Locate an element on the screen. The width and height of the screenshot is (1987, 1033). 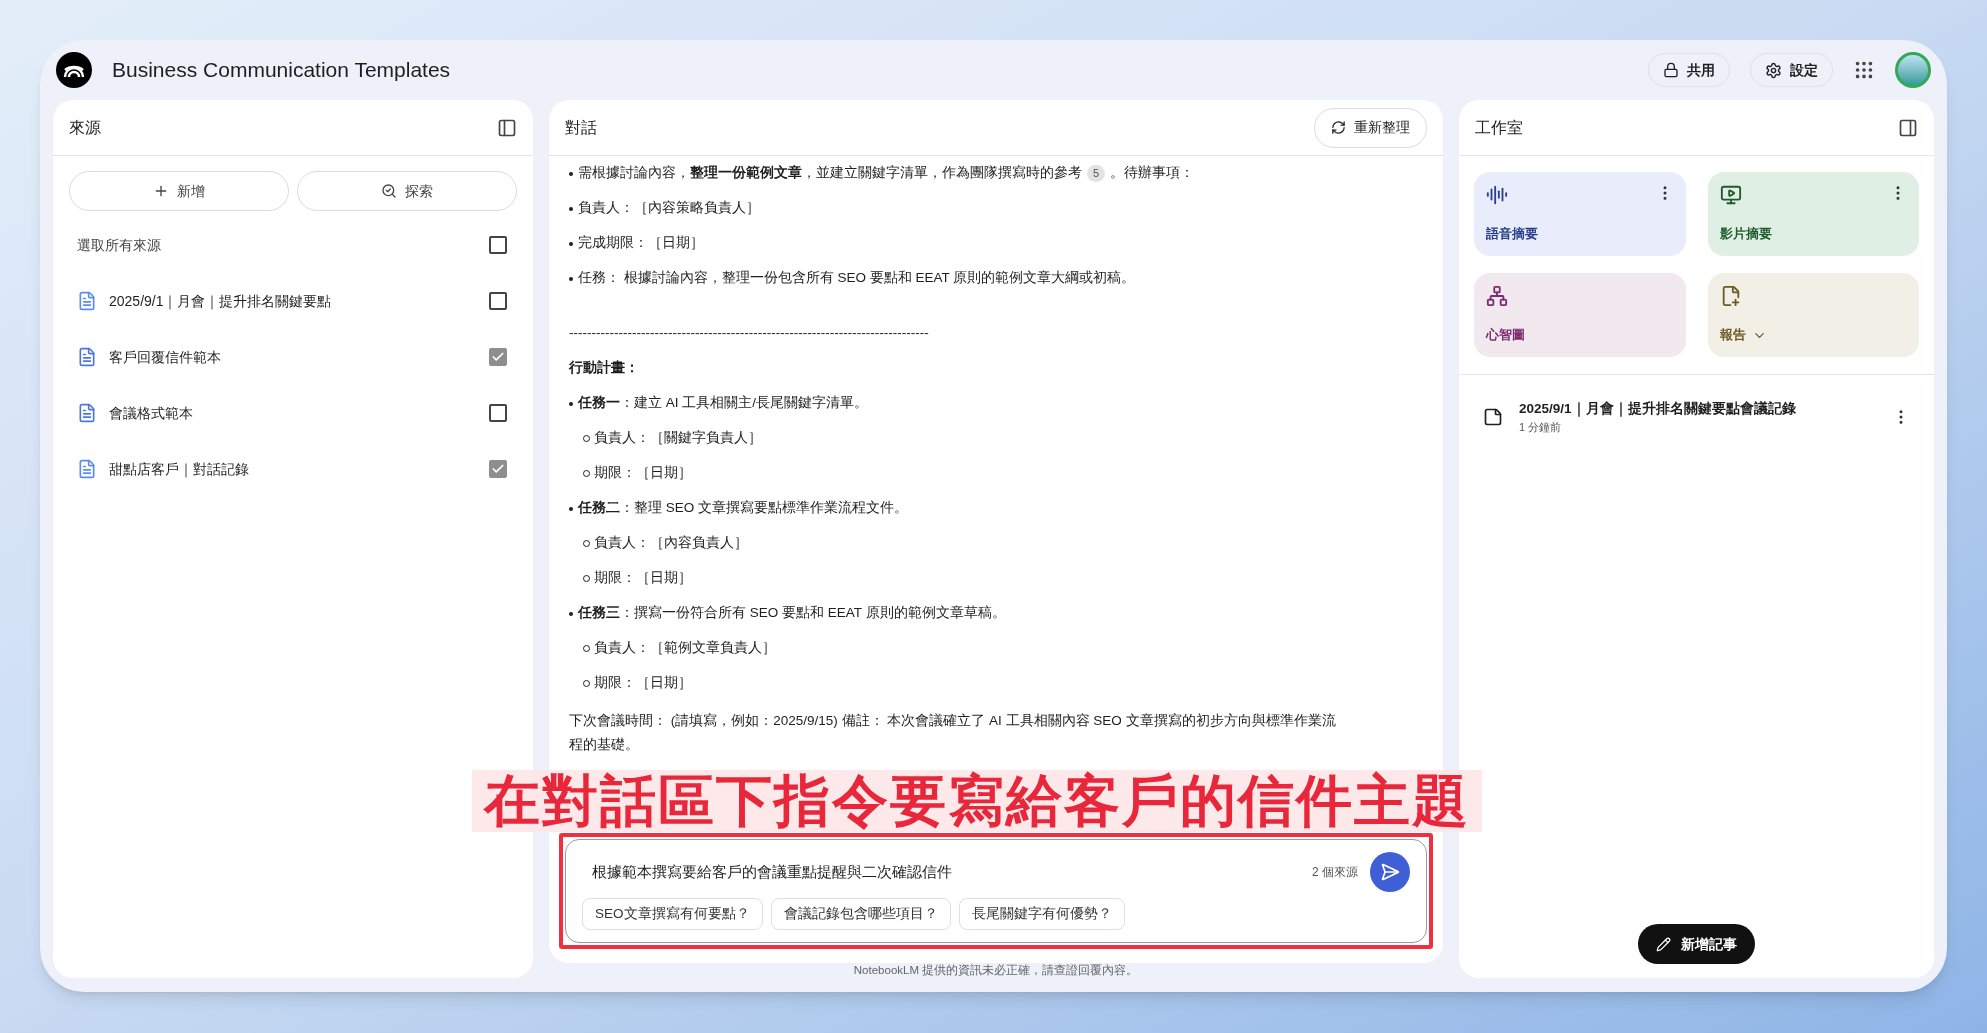
studio-card: 報告 is located at coordinates (1813, 315).